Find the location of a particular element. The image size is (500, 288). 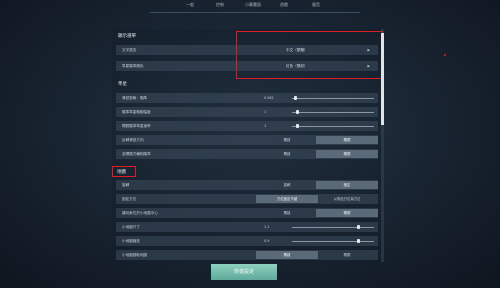

aim-slider-row: 滑鼠靈敏：瞄準 0.562 is located at coordinates (247, 98).